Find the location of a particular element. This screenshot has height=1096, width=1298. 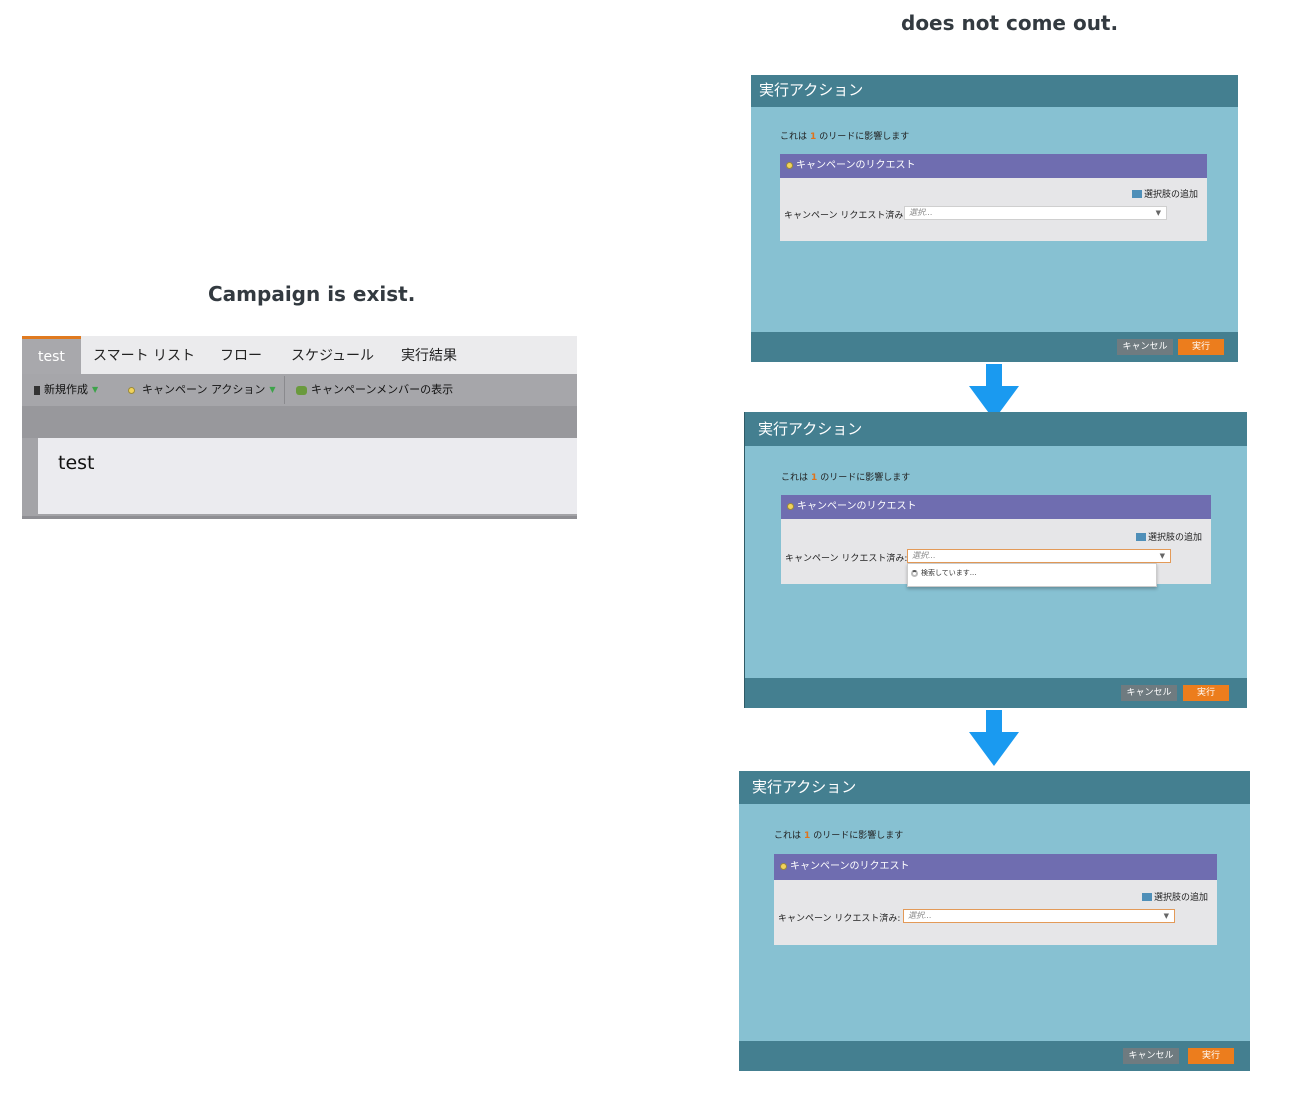

campaign-action-menu-button: キャンペーン アクション ▼ is located at coordinates (202, 390).